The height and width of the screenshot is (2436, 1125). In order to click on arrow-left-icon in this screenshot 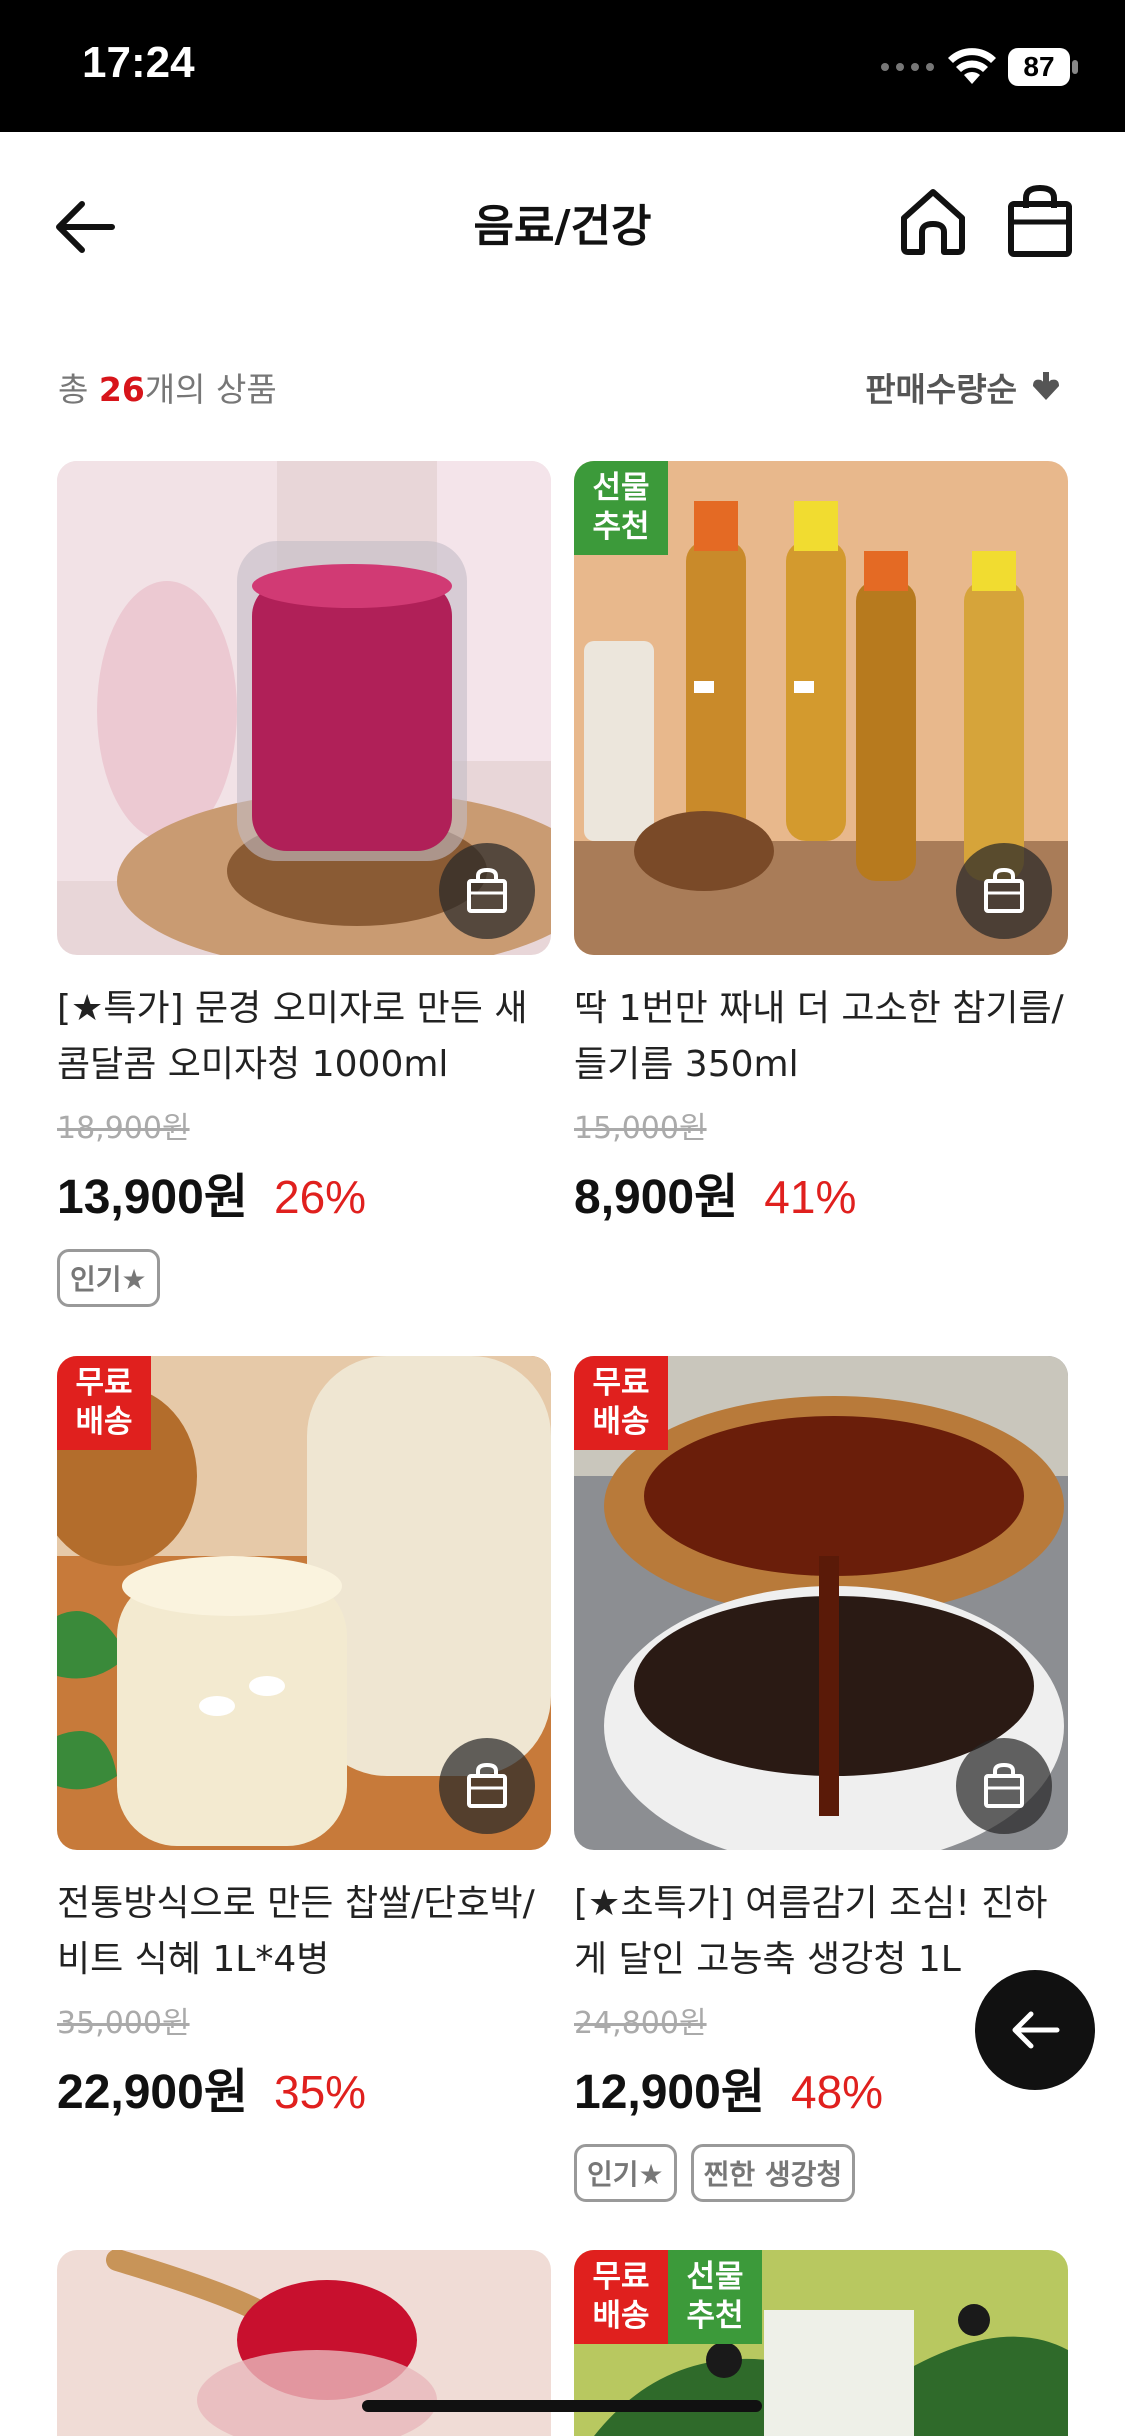, I will do `click(1036, 2030)`.